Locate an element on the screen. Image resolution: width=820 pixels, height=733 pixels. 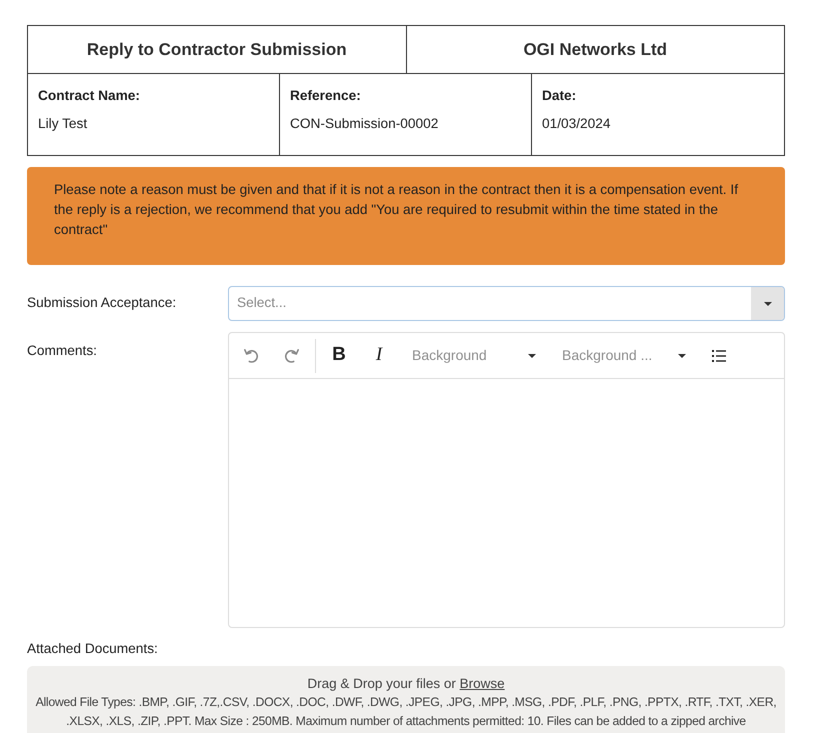
detail-value: Lily Test is located at coordinates (63, 124).